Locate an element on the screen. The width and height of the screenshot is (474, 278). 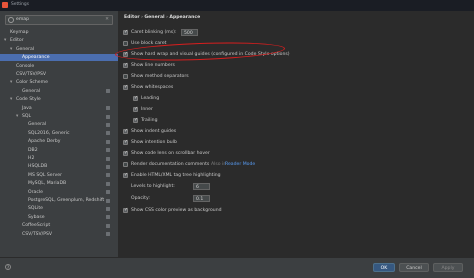
tree-item-label: Sybase is located at coordinates (36, 217).